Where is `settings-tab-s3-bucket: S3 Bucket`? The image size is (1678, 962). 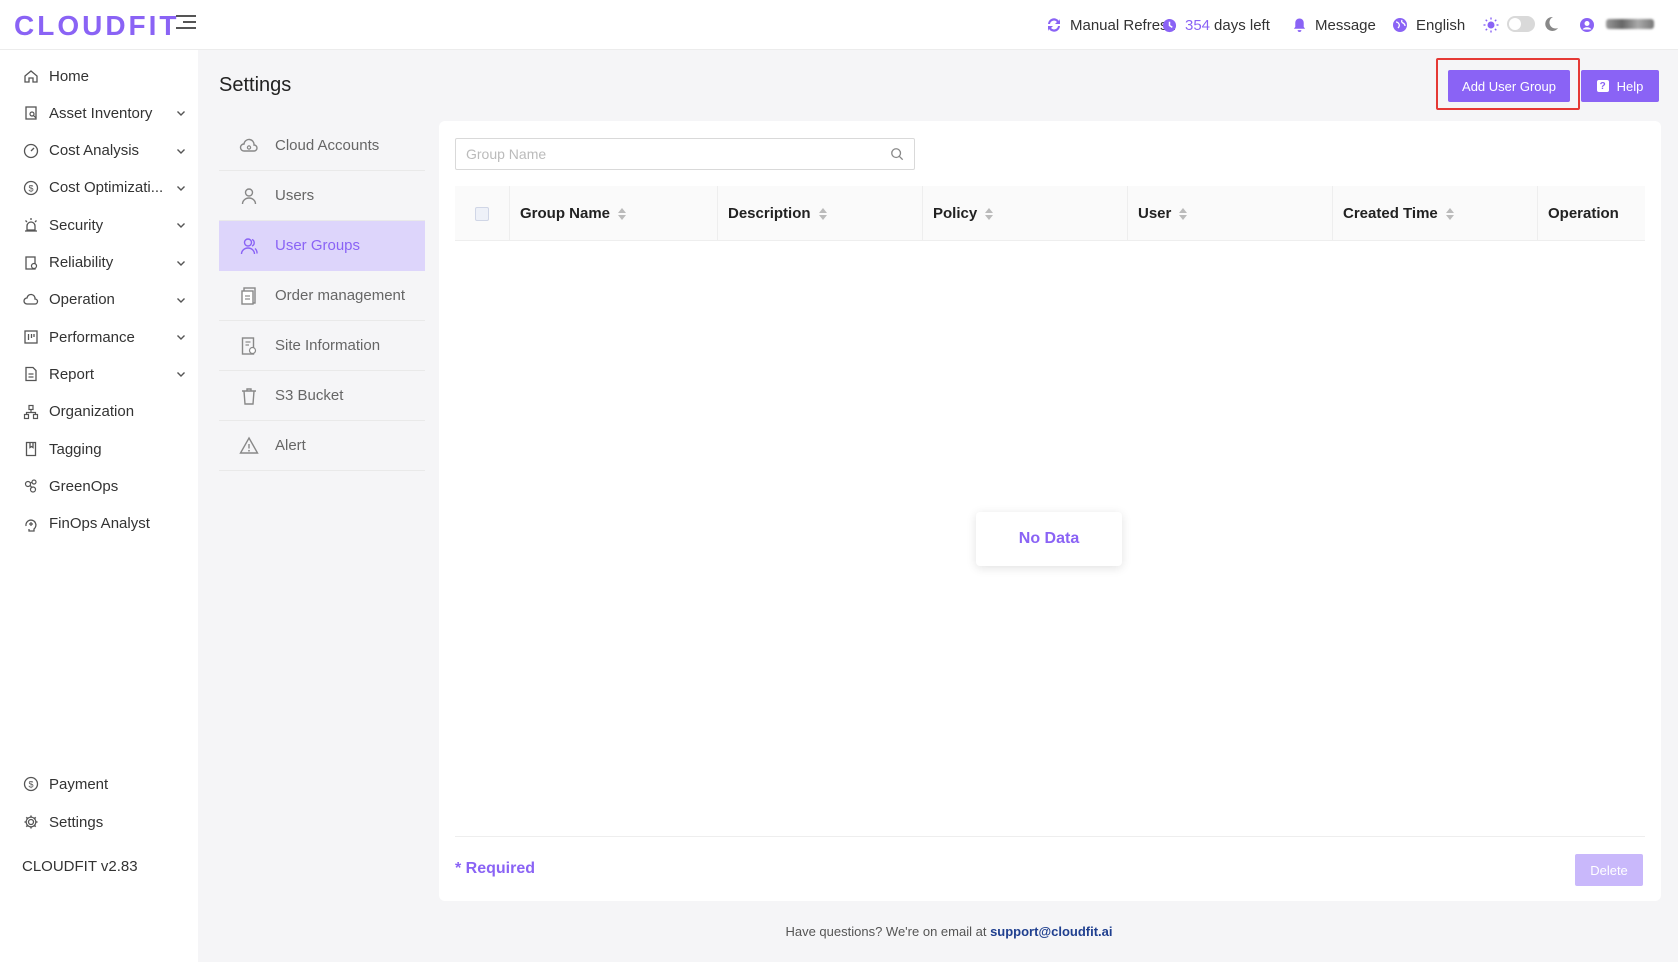 settings-tab-s3-bucket: S3 Bucket is located at coordinates (322, 396).